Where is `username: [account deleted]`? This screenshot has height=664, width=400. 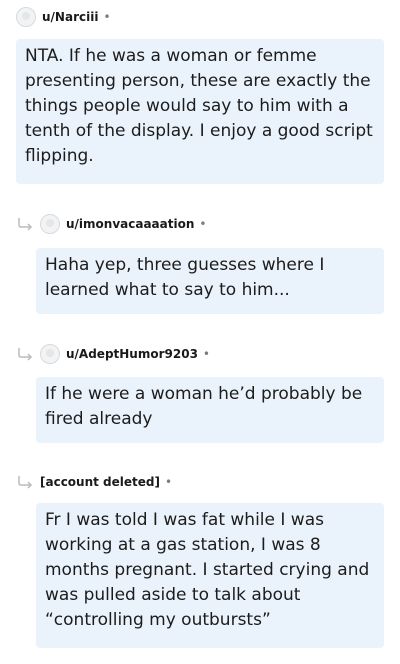
username: [account deleted] is located at coordinates (100, 482).